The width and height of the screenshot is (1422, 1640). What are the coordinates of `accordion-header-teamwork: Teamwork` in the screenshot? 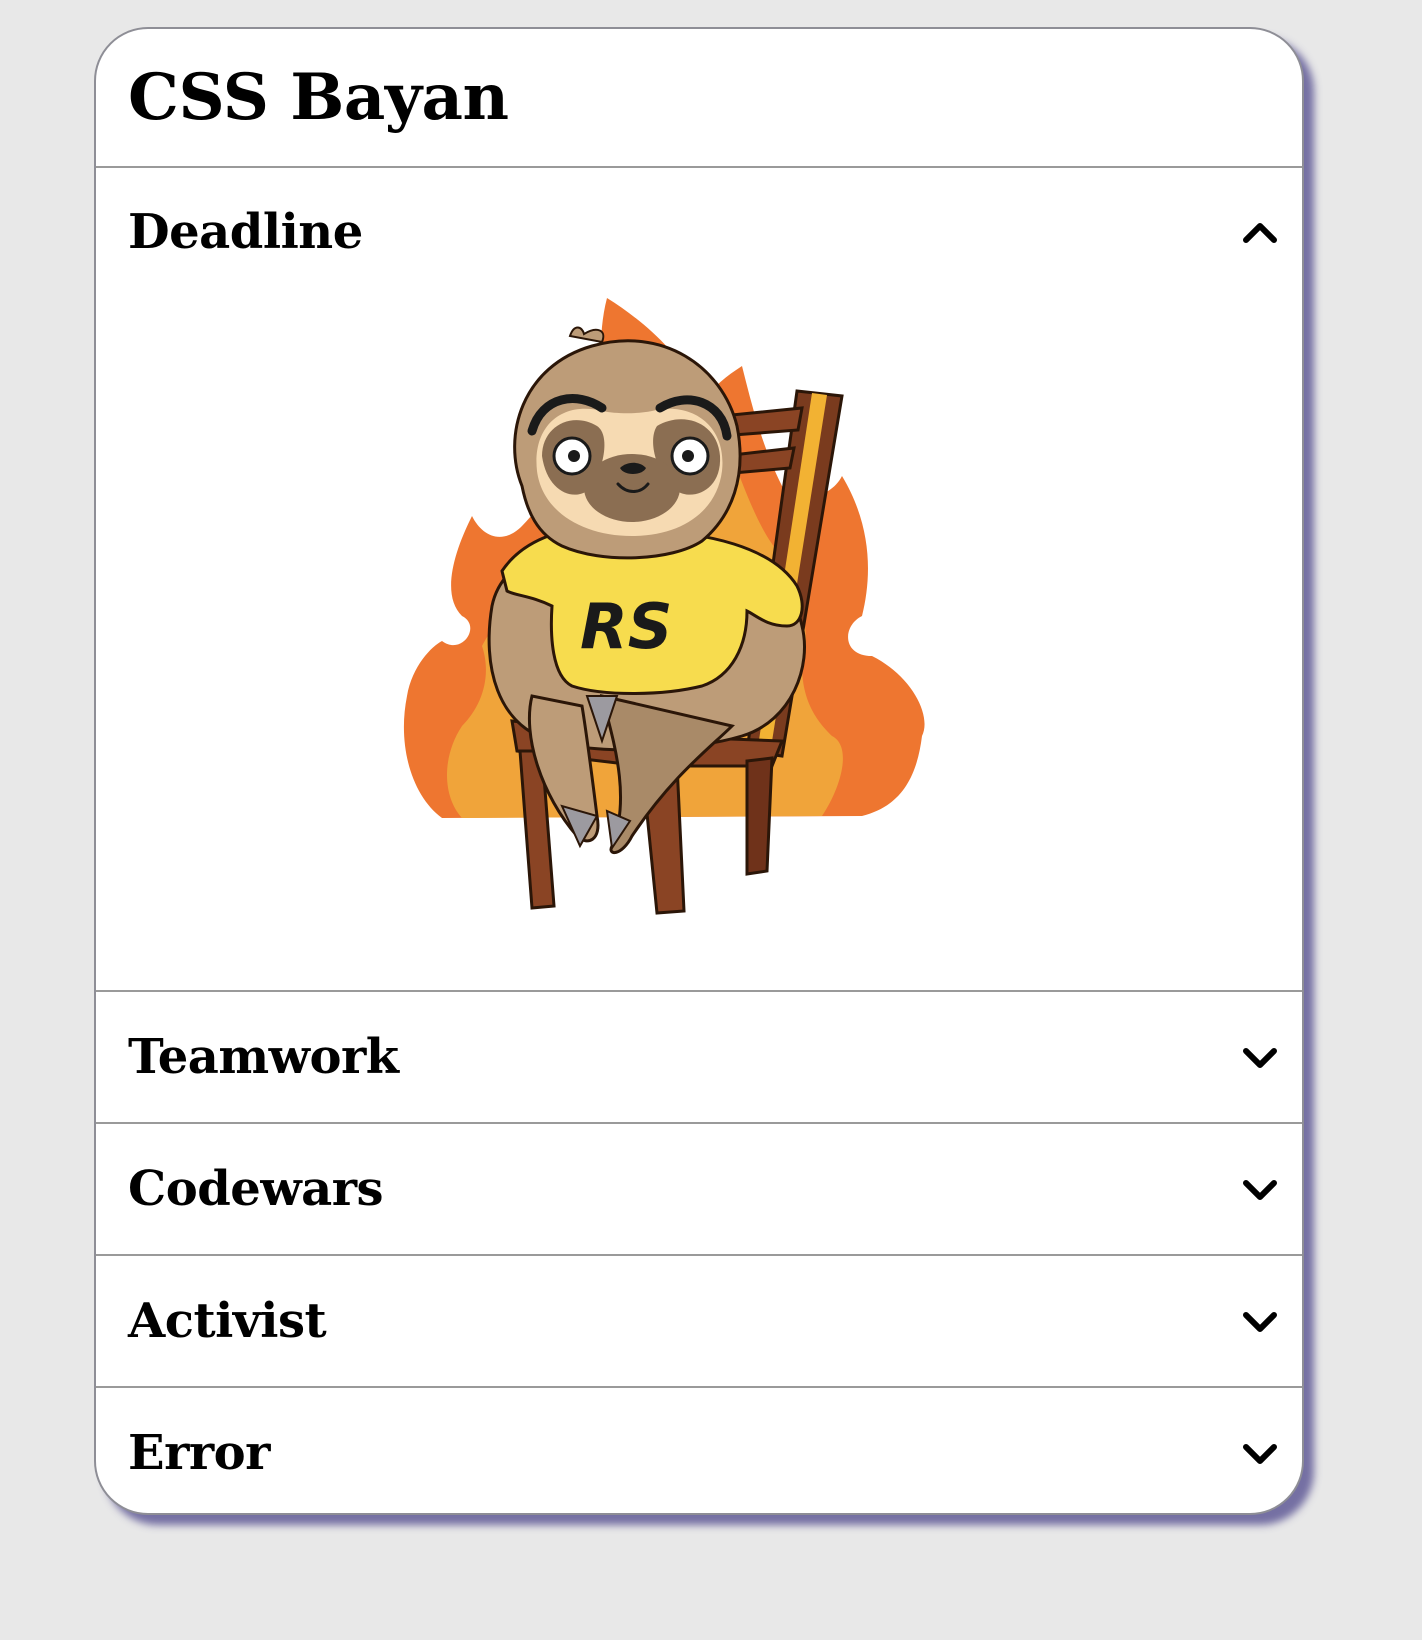 It's located at (699, 1057).